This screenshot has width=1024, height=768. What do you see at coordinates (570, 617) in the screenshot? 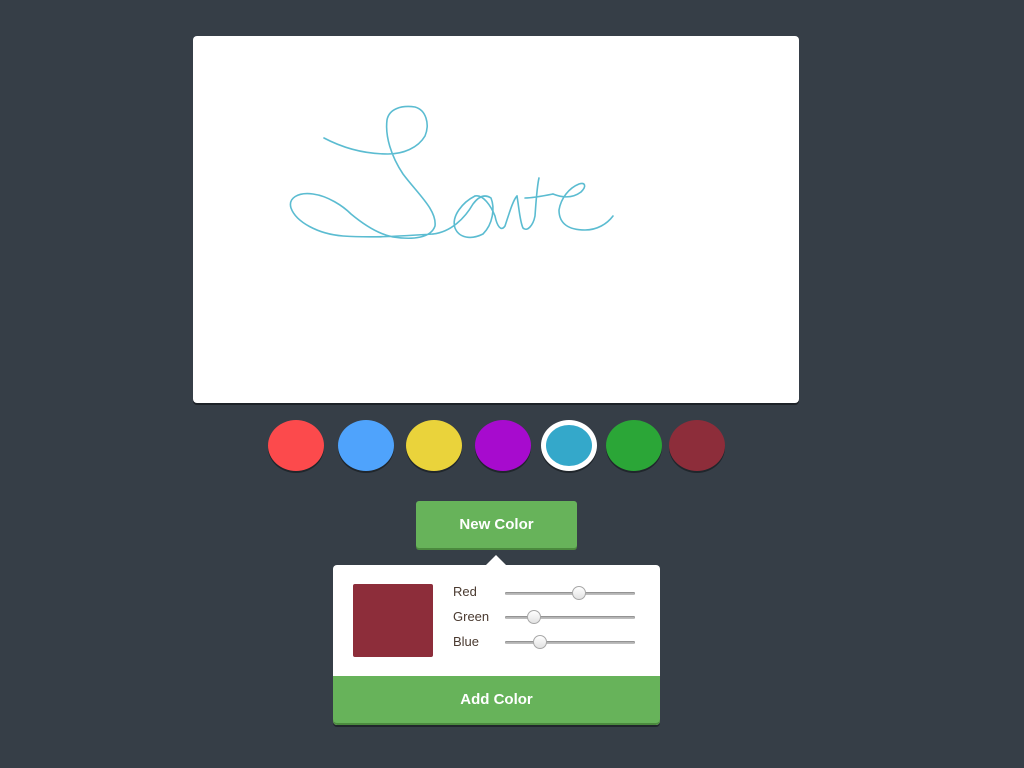
I see `green-slider` at bounding box center [570, 617].